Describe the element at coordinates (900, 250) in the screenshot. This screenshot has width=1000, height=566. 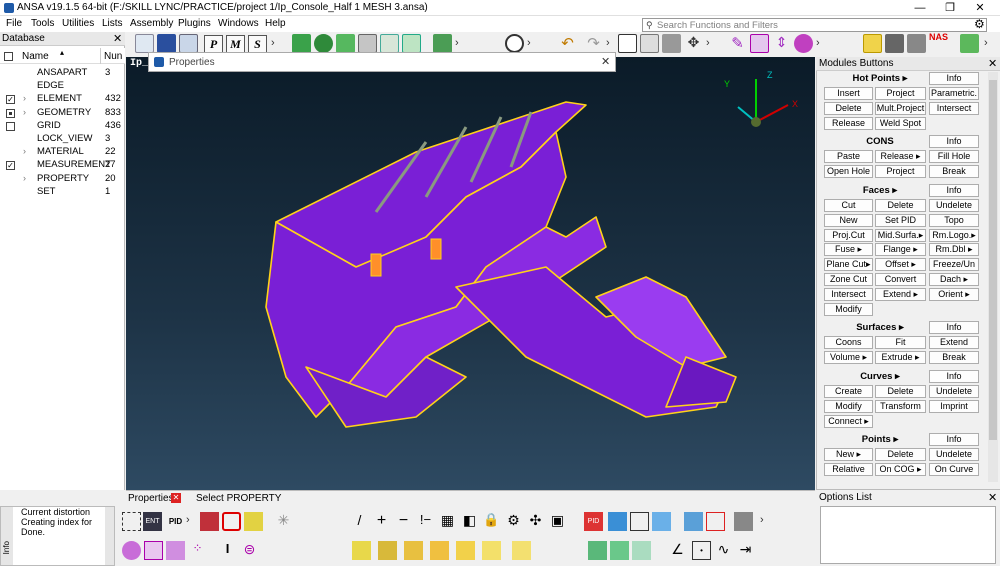
I see `module-button: Flange ▸` at that location.